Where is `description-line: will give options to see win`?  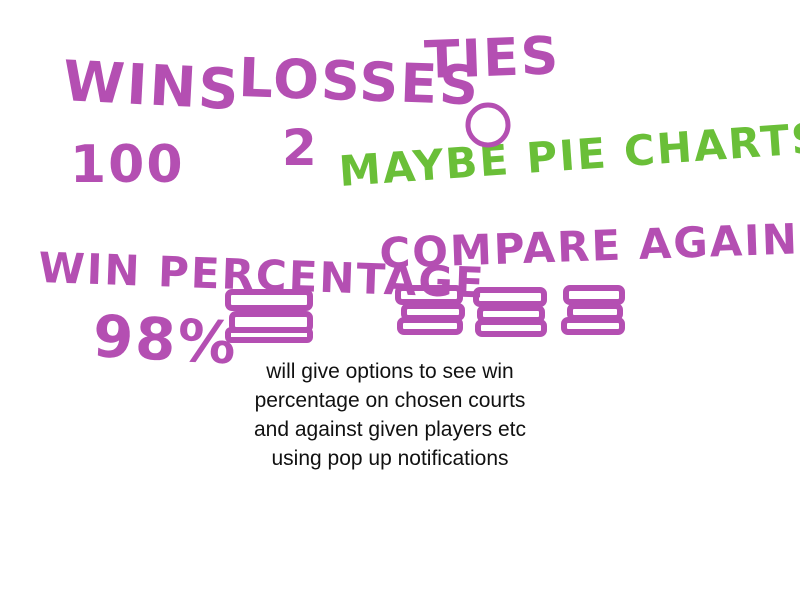
description-line: will give options to see win is located at coordinates (390, 371).